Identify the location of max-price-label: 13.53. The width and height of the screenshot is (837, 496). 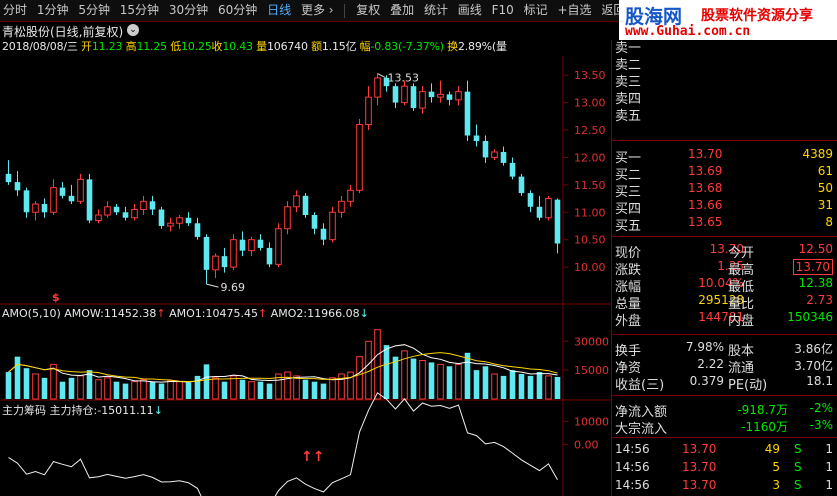
(404, 78).